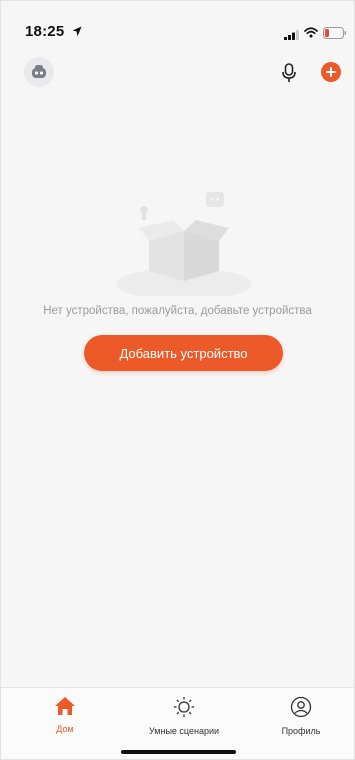 The width and height of the screenshot is (355, 760). I want to click on microphone-icon, so click(289, 75).